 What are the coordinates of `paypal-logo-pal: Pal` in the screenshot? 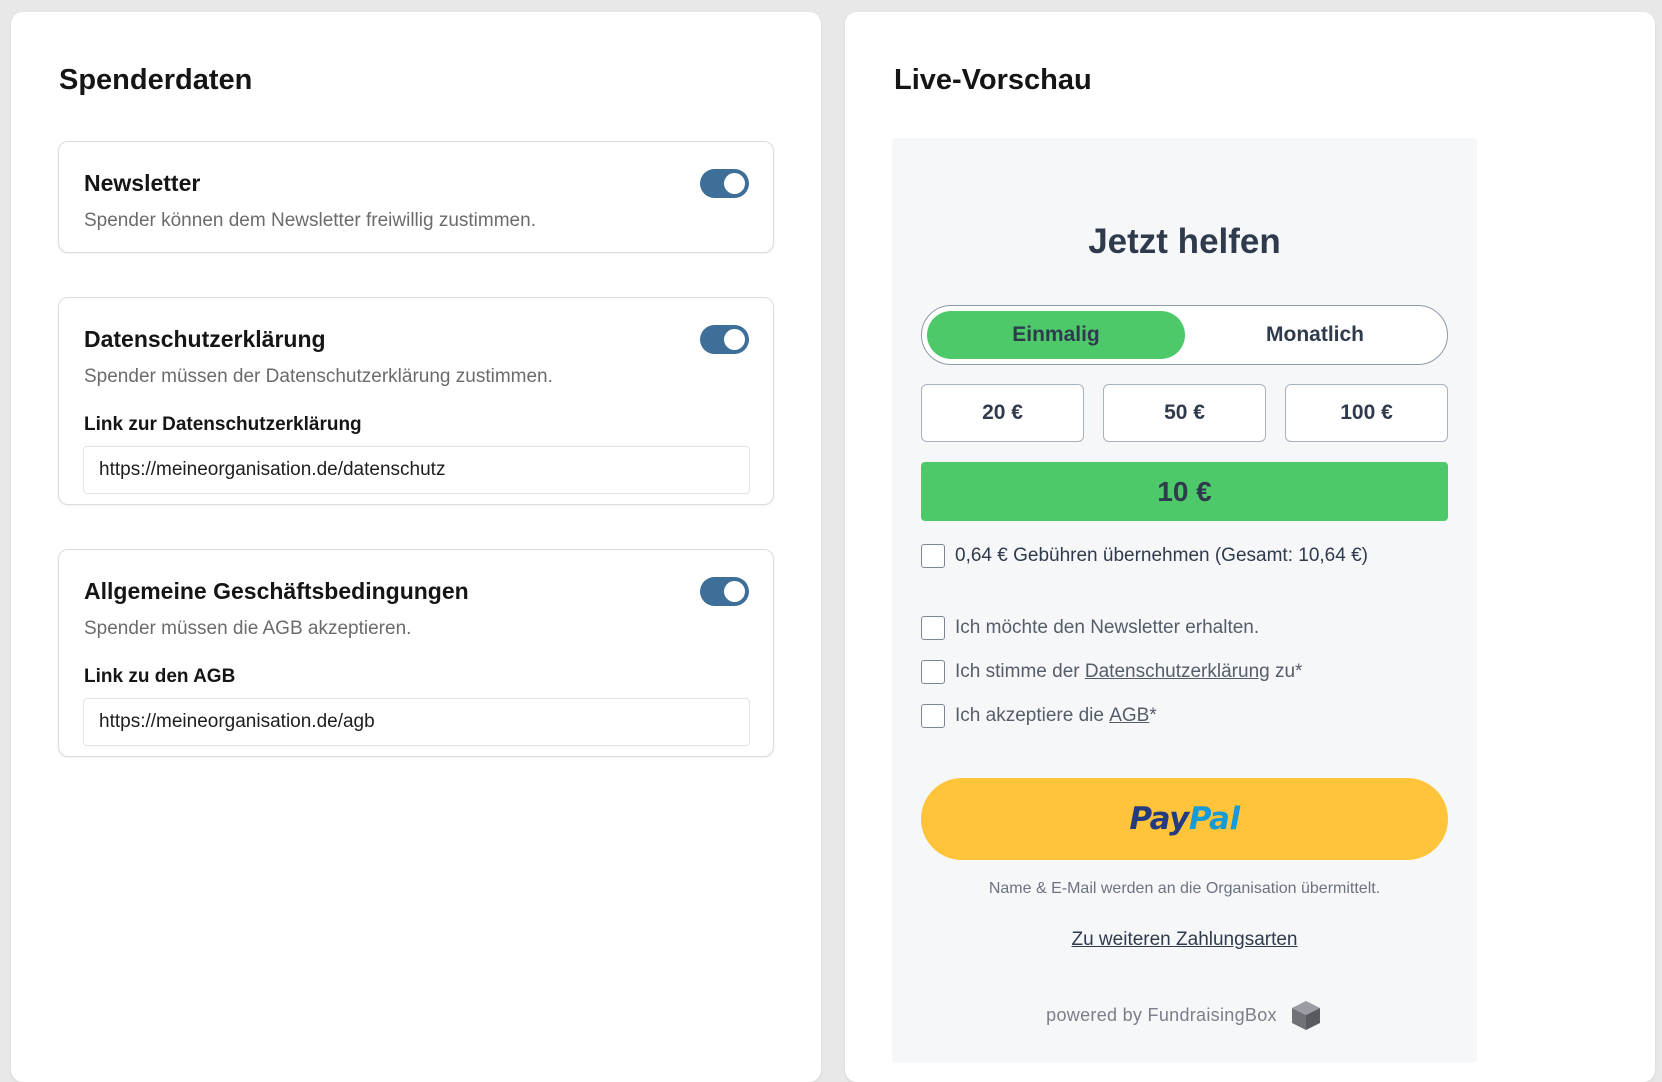 It's located at (1214, 819).